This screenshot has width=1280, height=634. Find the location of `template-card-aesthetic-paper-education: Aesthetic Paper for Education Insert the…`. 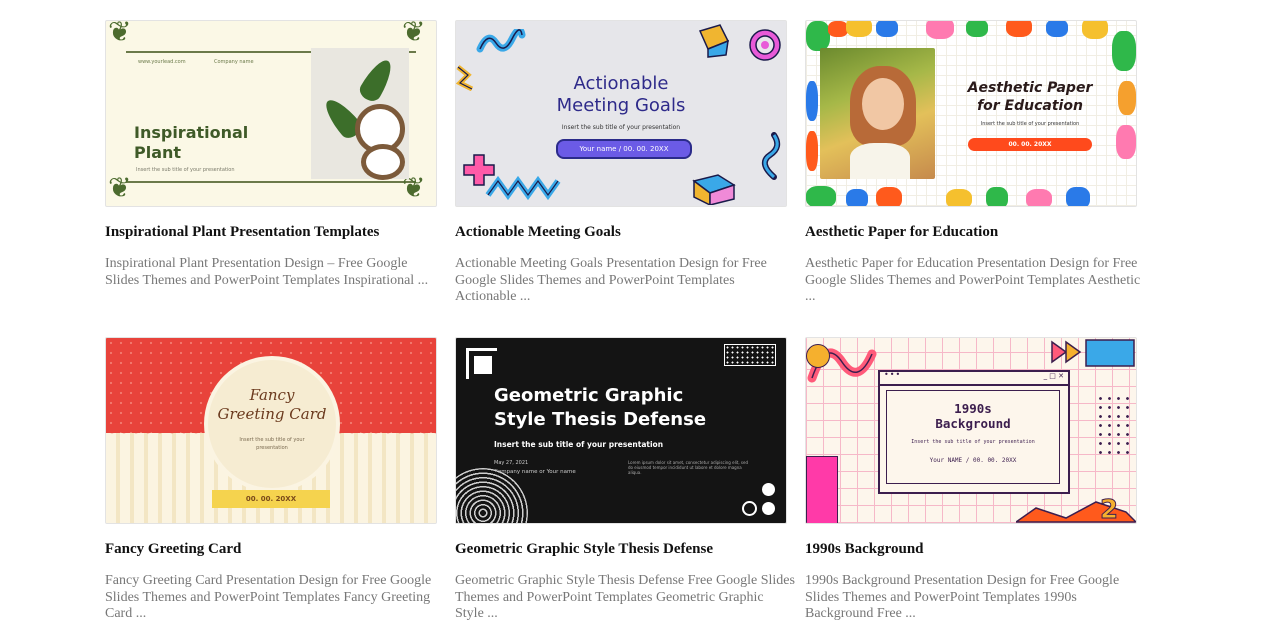

template-card-aesthetic-paper-education: Aesthetic Paper for Education Insert the… is located at coordinates (972, 162).